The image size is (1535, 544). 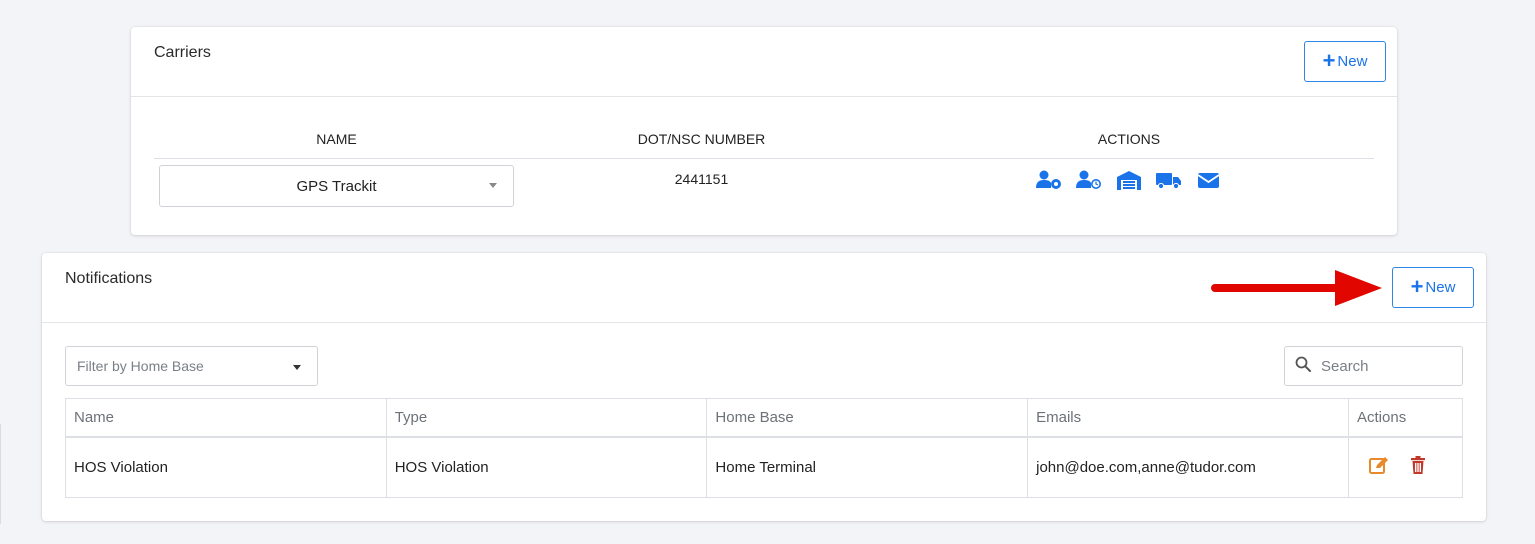 I want to click on cell-name: HOS Violation, so click(x=226, y=467).